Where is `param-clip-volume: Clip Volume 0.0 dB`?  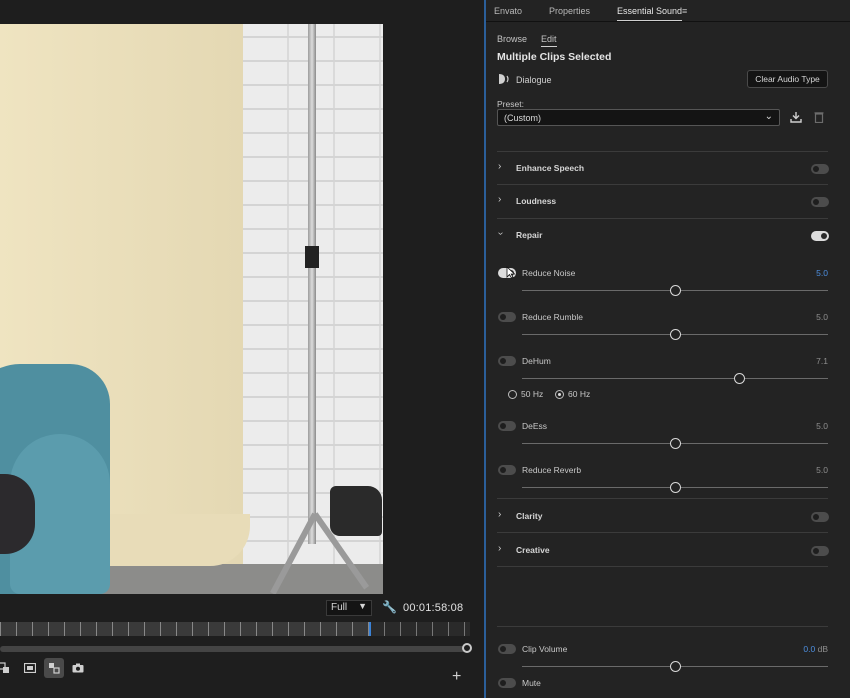 param-clip-volume: Clip Volume 0.0 dB is located at coordinates (662, 660).